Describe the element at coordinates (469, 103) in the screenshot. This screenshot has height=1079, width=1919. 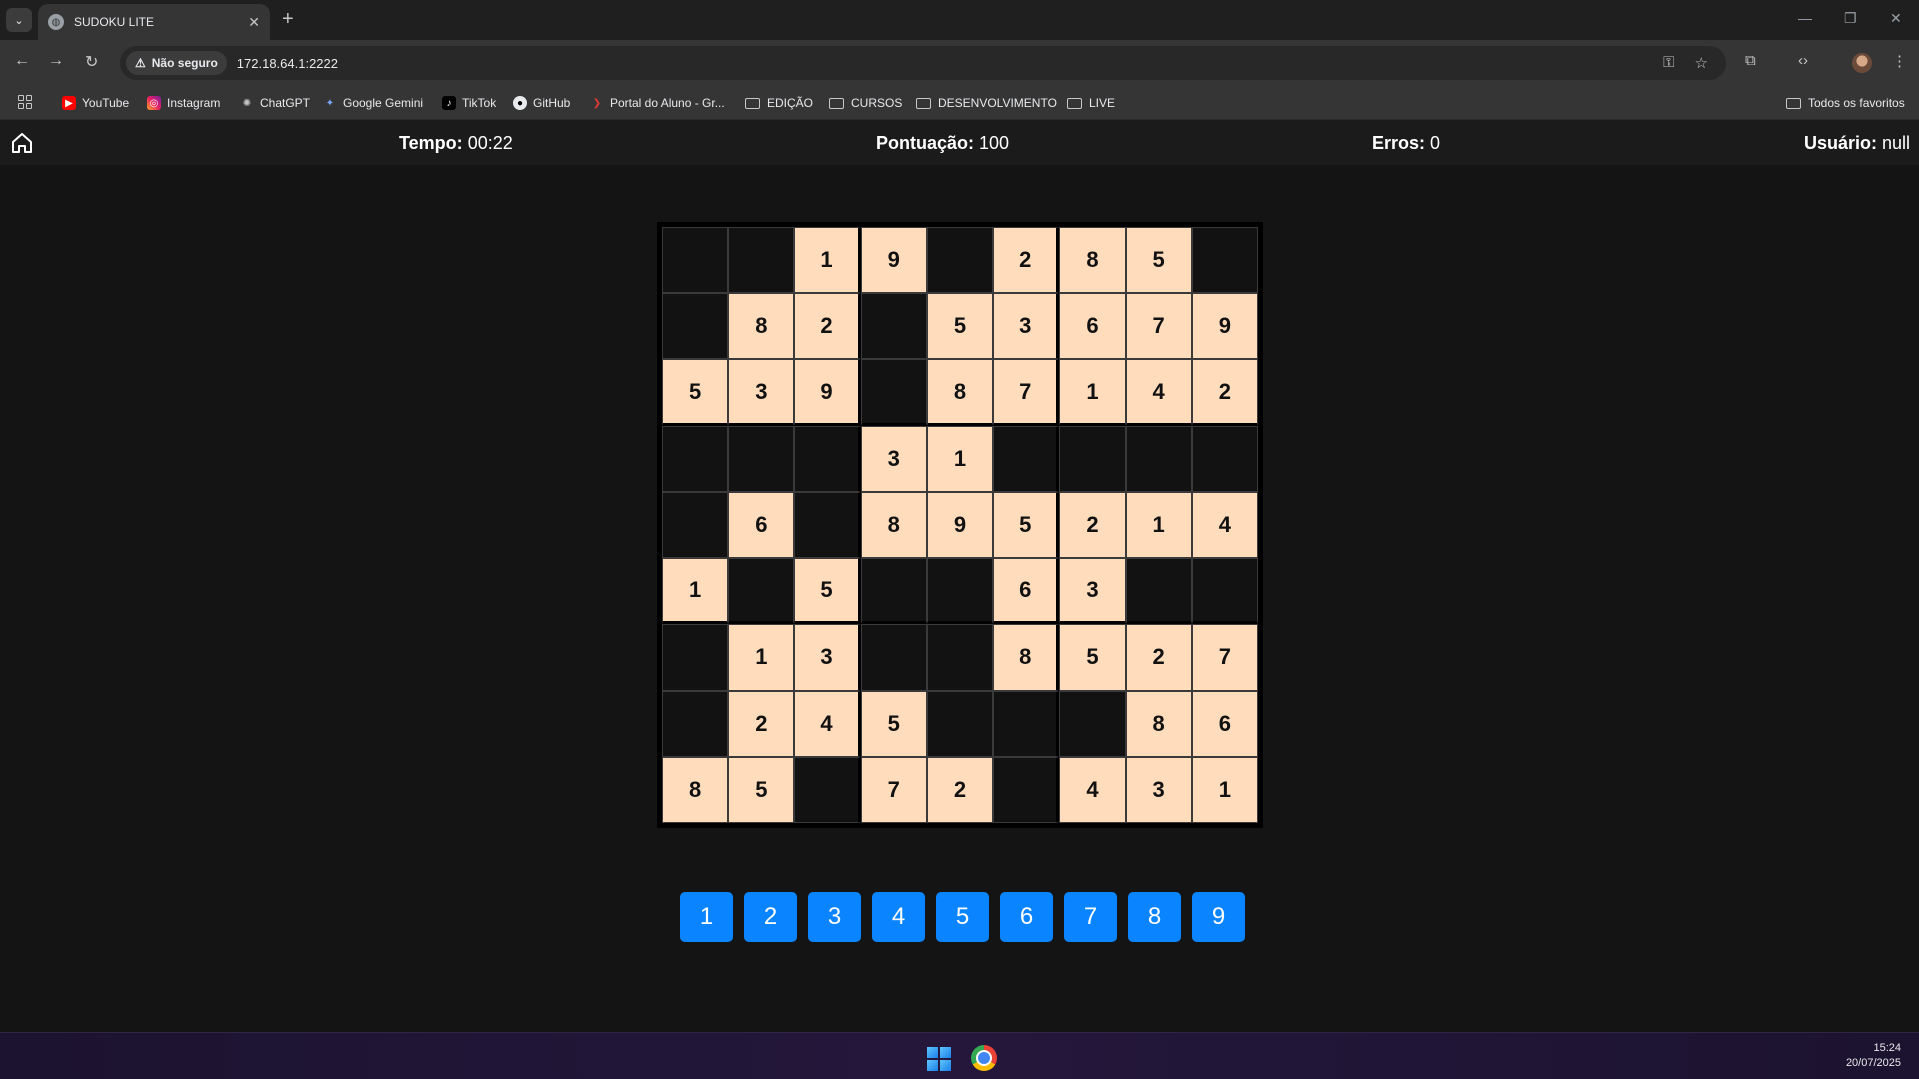
I see `bookmark-tiktok: ♪ TikTok` at that location.